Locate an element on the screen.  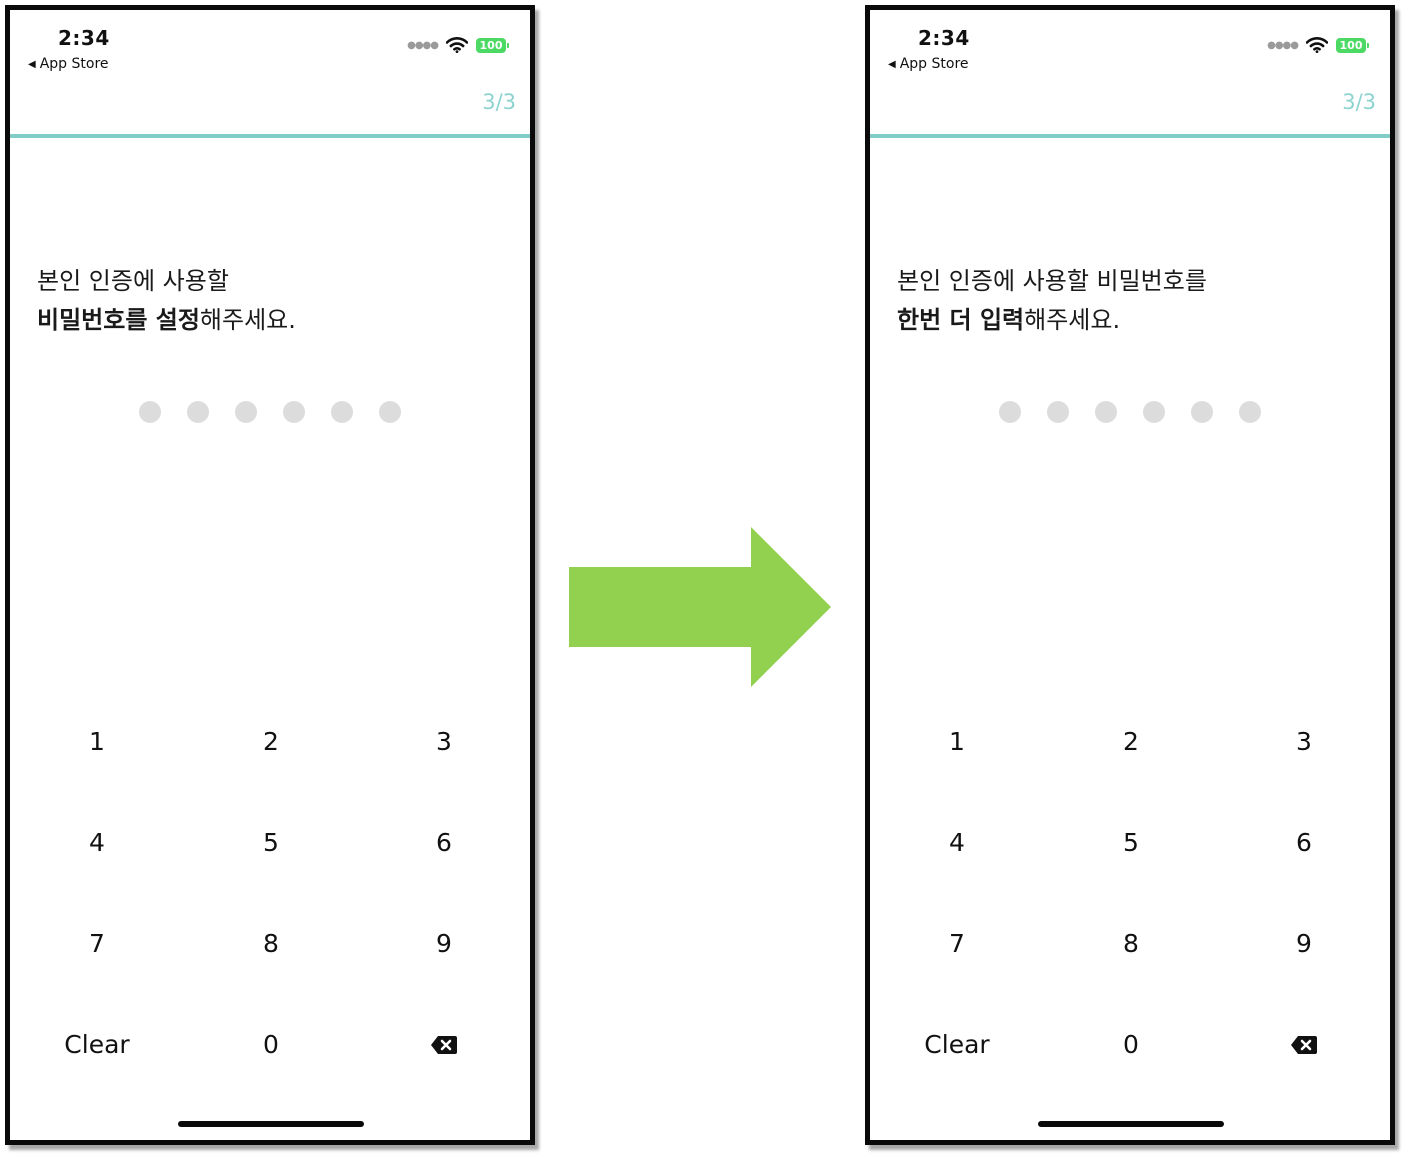
arrow-shape is located at coordinates (700, 607).